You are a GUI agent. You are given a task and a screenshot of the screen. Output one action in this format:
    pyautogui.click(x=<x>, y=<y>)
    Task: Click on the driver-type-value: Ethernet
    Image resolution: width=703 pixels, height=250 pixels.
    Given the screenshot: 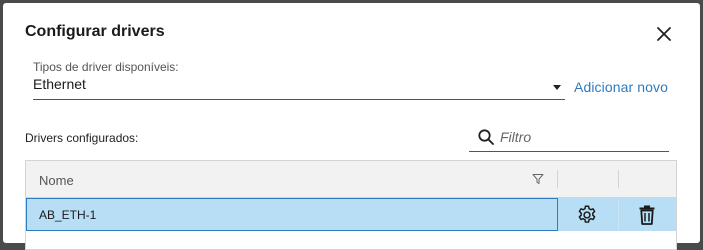 What is the action you would take?
    pyautogui.click(x=59, y=84)
    